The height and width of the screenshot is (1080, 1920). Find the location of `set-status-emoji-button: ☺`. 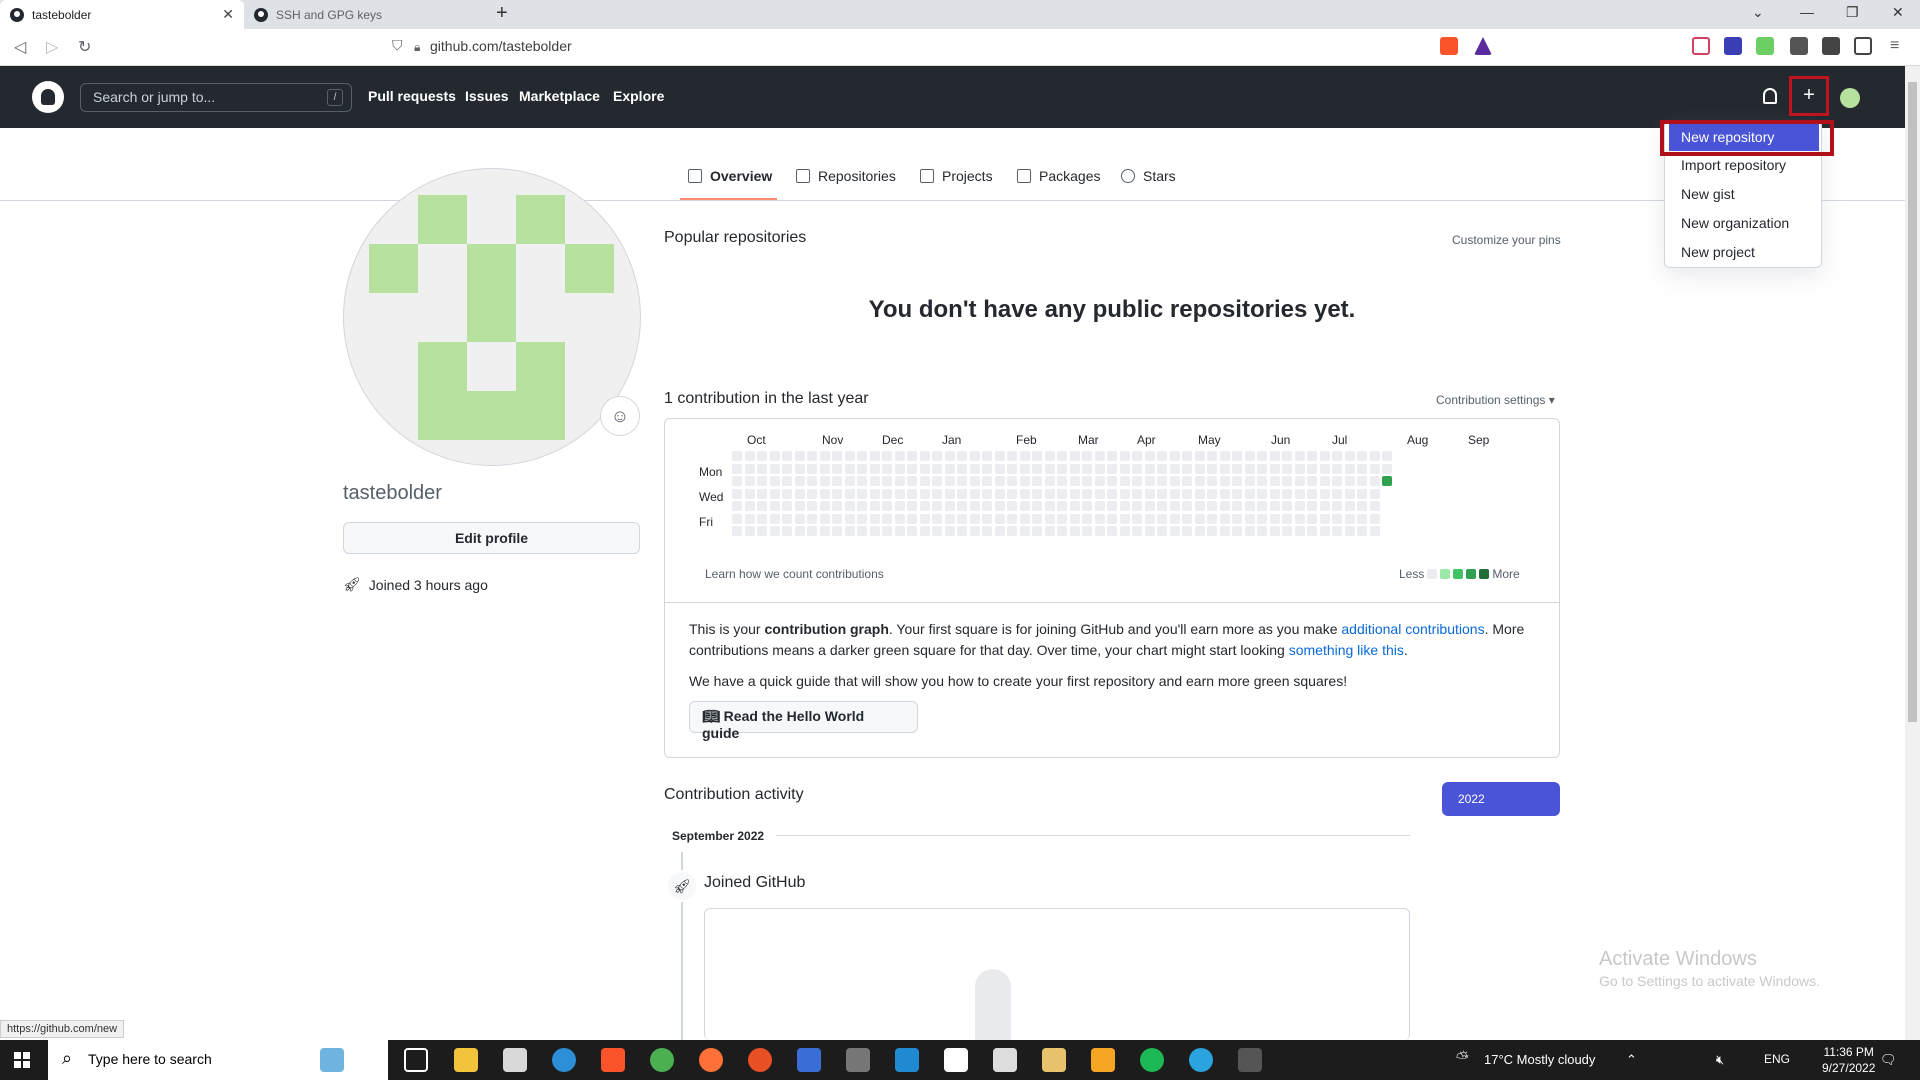

set-status-emoji-button: ☺ is located at coordinates (620, 416).